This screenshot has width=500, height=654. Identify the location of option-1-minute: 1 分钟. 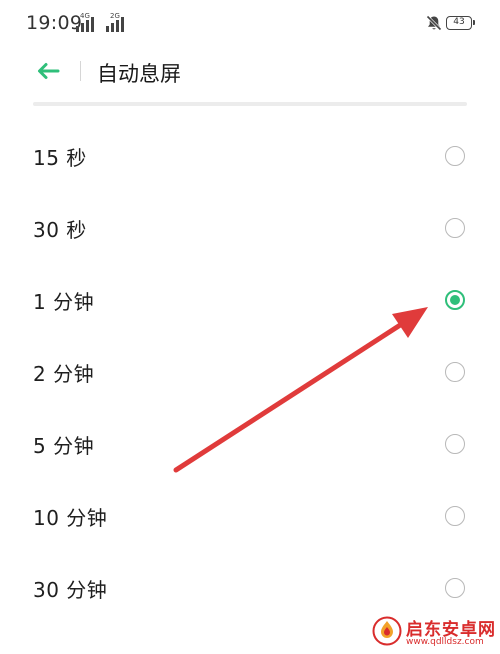
(250, 300).